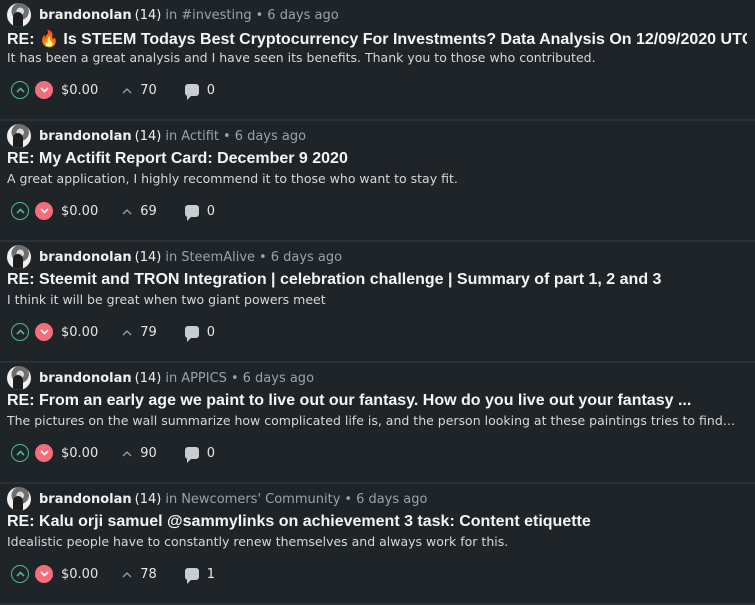 This screenshot has height=605, width=755. Describe the element at coordinates (113, 332) in the screenshot. I see `post-actions: $0.00 79 0` at that location.